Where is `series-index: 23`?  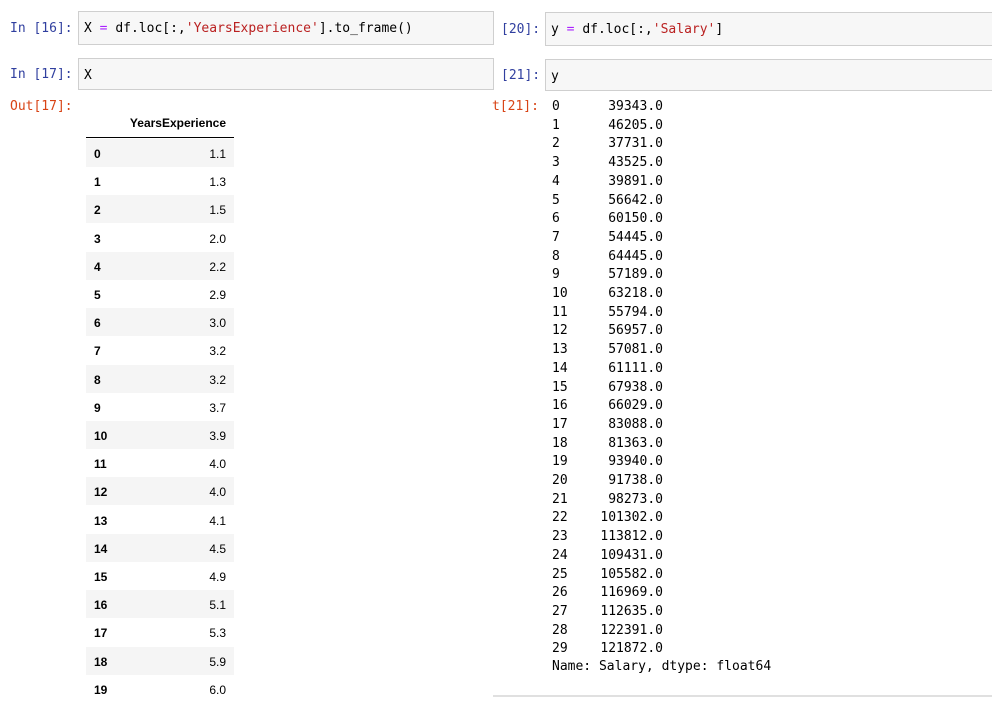 series-index: 23 is located at coordinates (560, 537).